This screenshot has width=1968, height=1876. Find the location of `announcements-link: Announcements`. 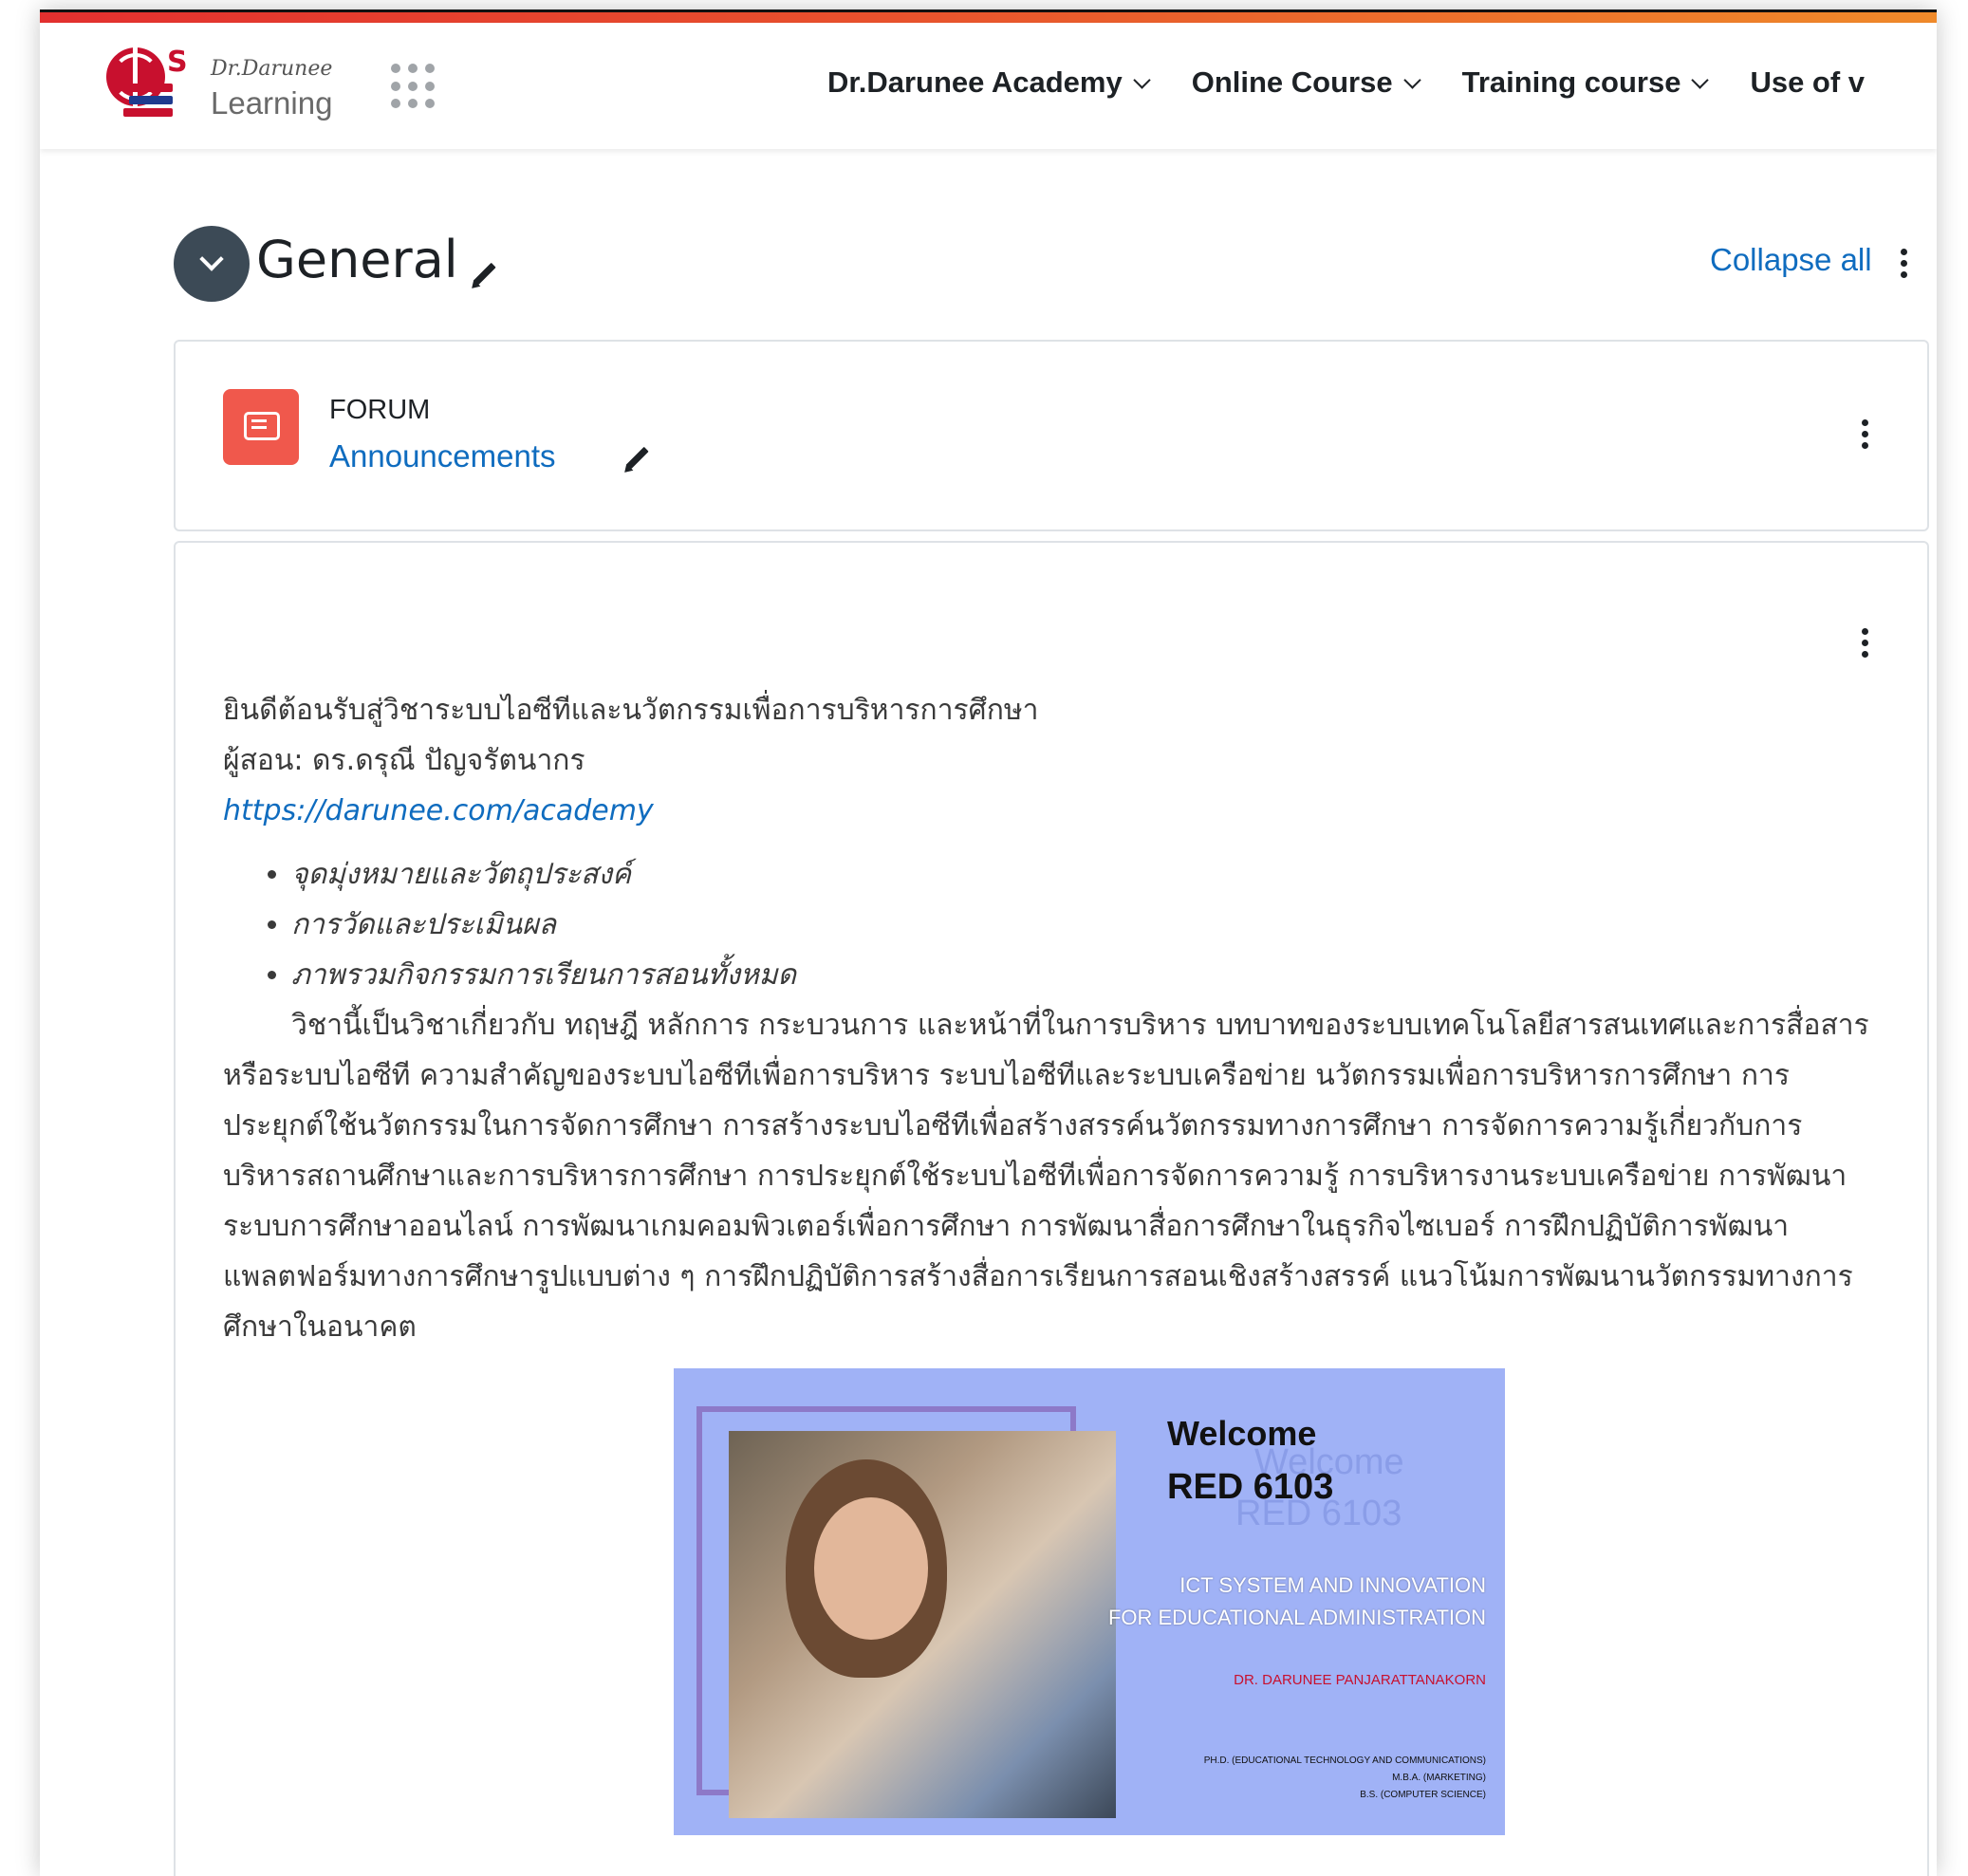

announcements-link: Announcements is located at coordinates (442, 456).